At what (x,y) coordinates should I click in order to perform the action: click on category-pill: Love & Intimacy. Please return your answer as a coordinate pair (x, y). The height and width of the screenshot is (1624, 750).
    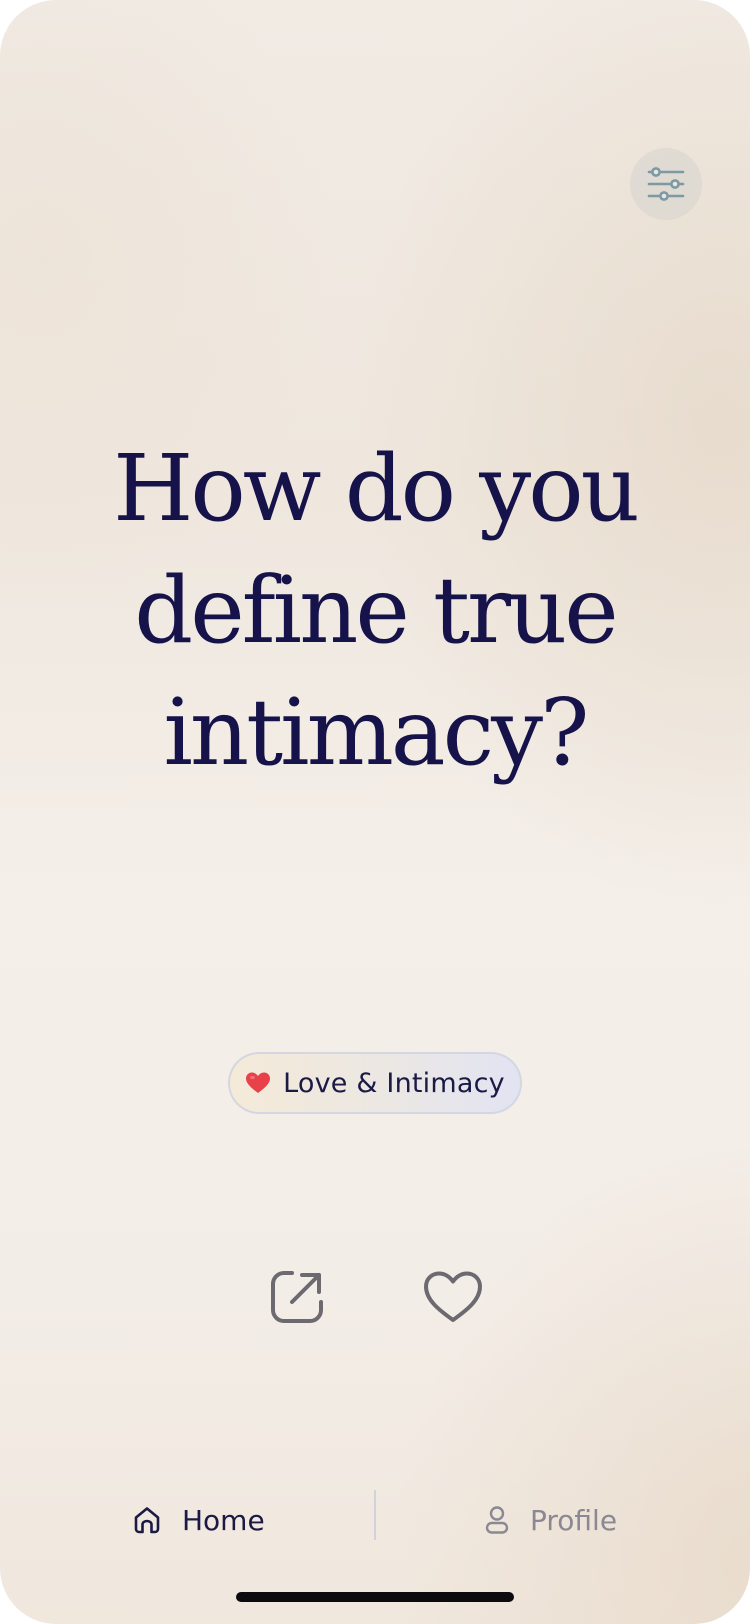
    Looking at the image, I should click on (375, 1083).